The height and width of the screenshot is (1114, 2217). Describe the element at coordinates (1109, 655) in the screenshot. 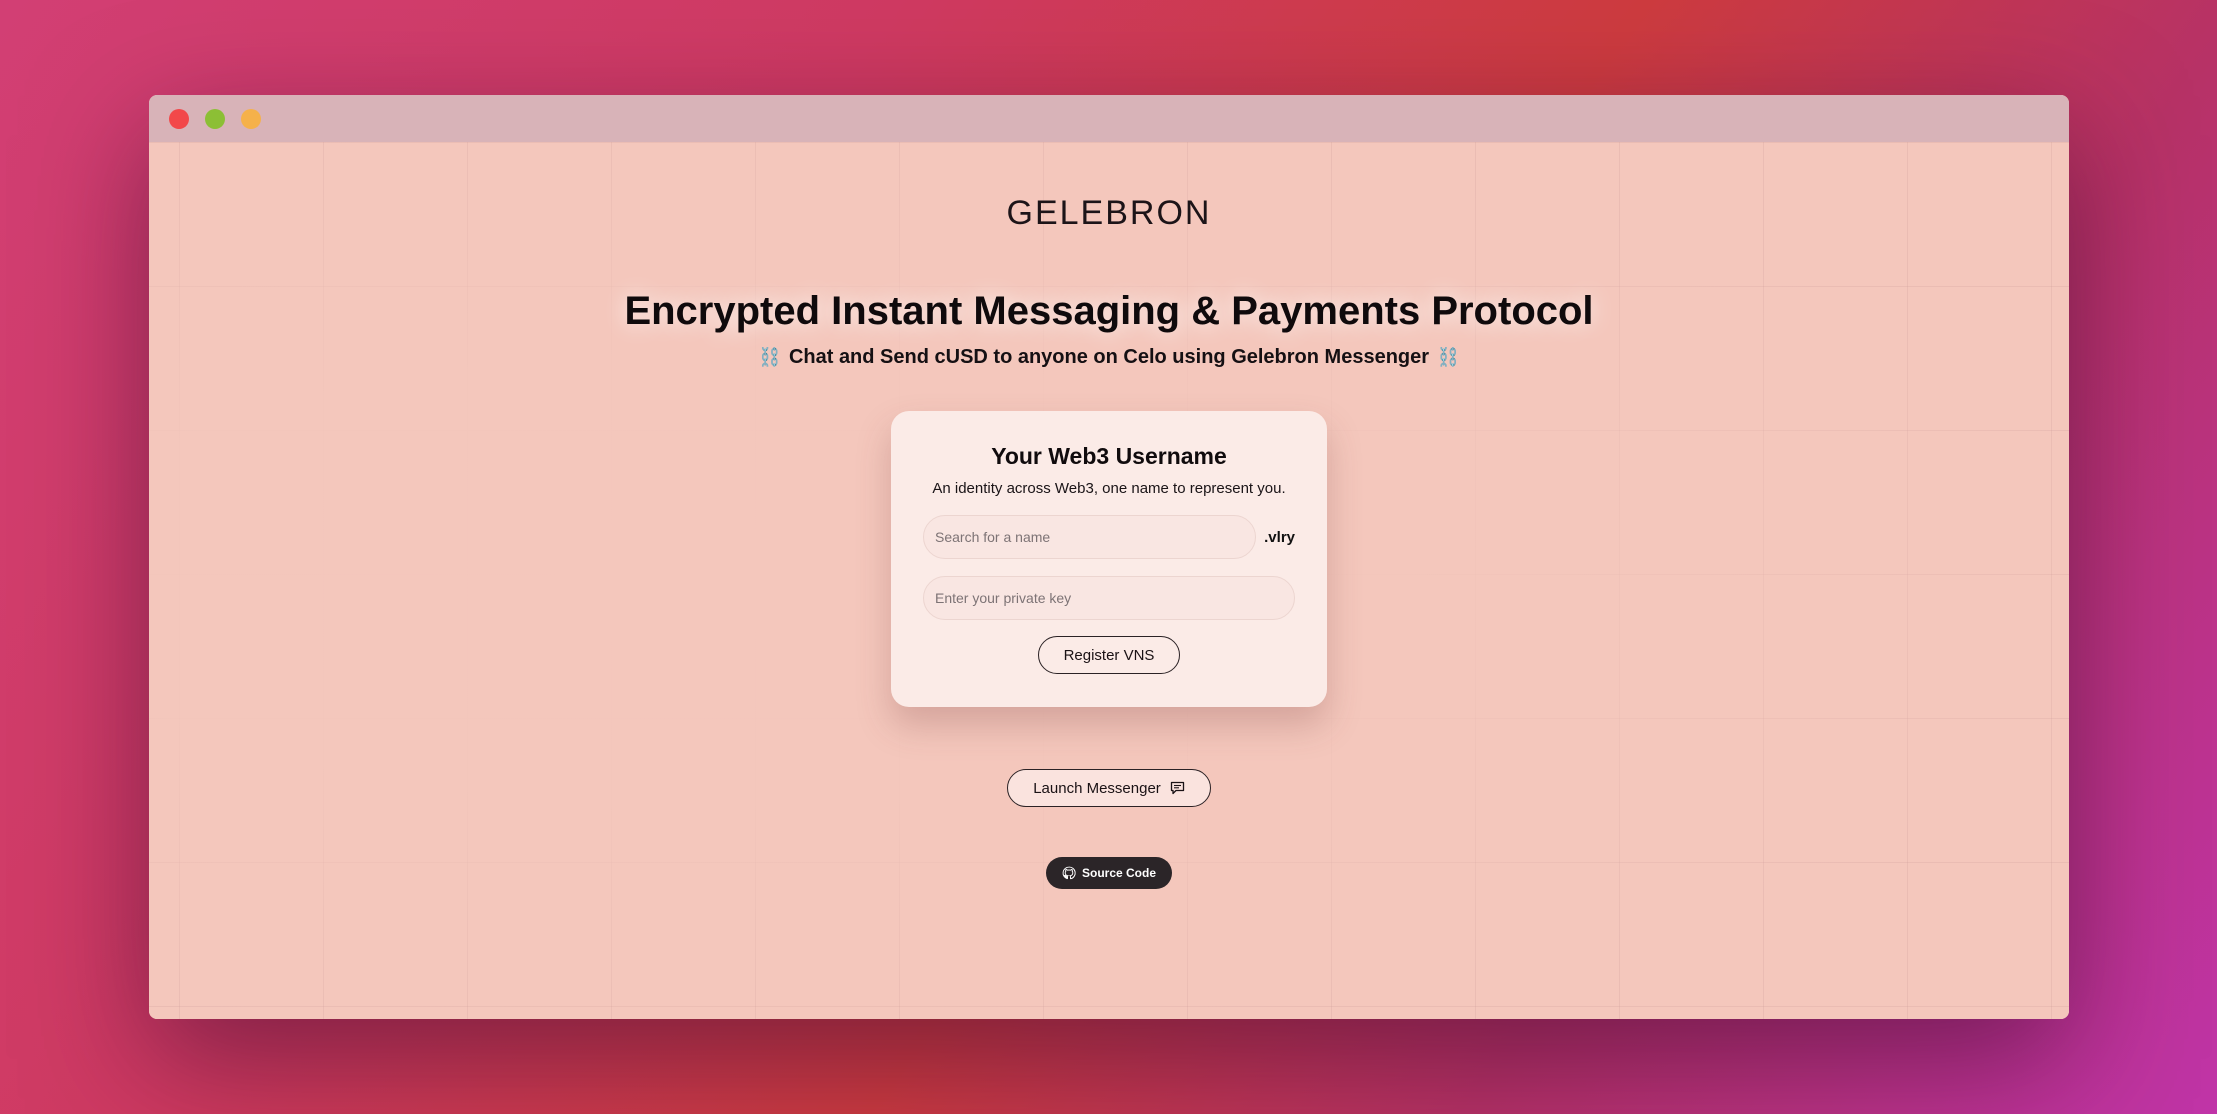

I see `register-vns-button: Register VNS` at that location.